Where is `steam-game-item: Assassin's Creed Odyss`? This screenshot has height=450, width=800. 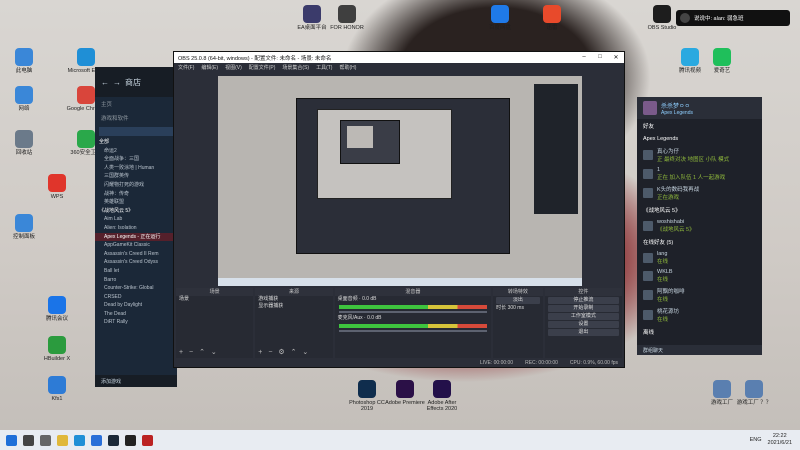
steam-game-item: Assassin's Creed Odyss is located at coordinates (136, 262).